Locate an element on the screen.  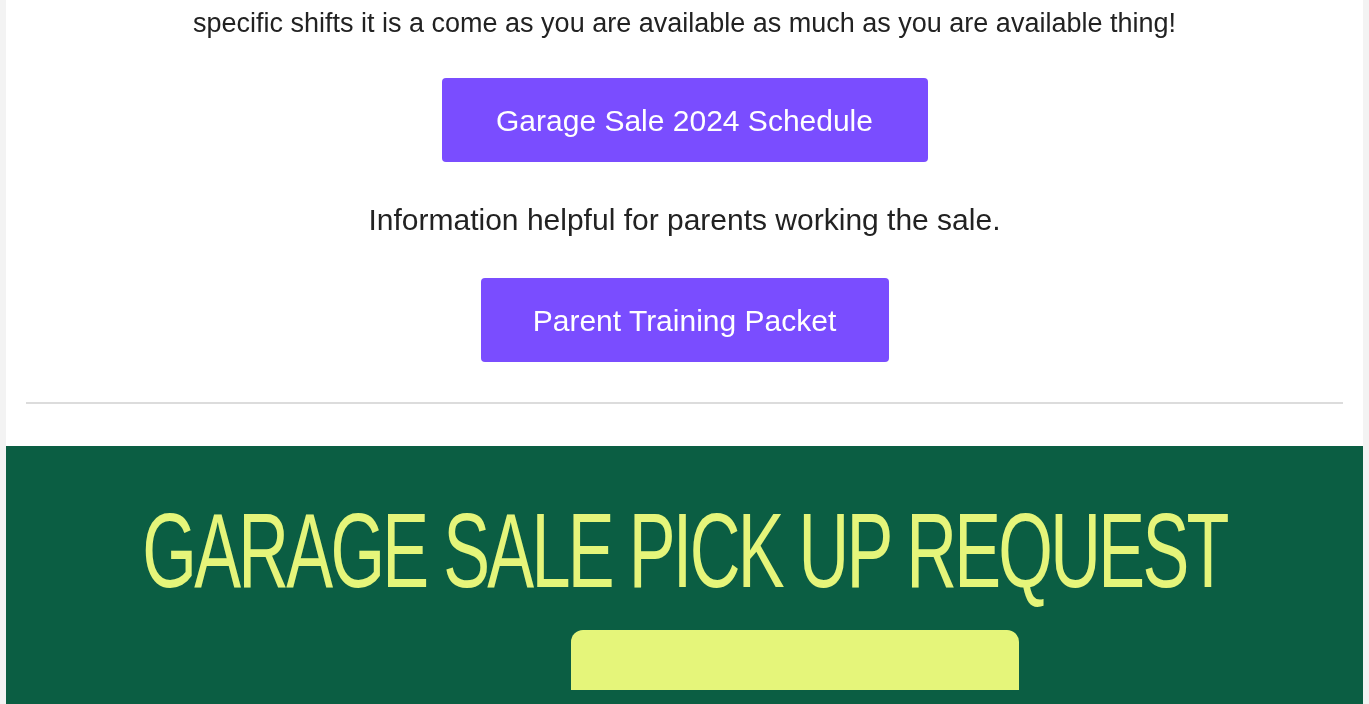
banner-title: GARAGE SALE PICK UP REQUEST is located at coordinates (684, 551).